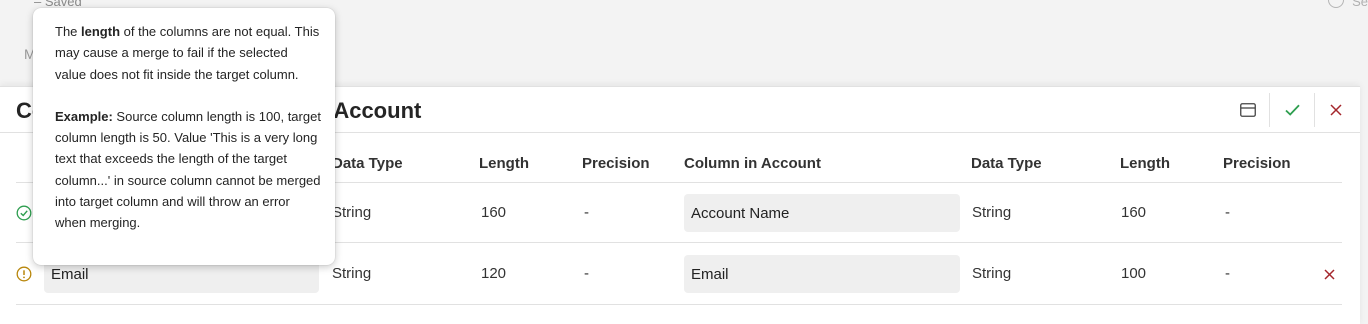 This screenshot has width=1368, height=324. What do you see at coordinates (1257, 163) in the screenshot?
I see `header-target-precision: Precision` at bounding box center [1257, 163].